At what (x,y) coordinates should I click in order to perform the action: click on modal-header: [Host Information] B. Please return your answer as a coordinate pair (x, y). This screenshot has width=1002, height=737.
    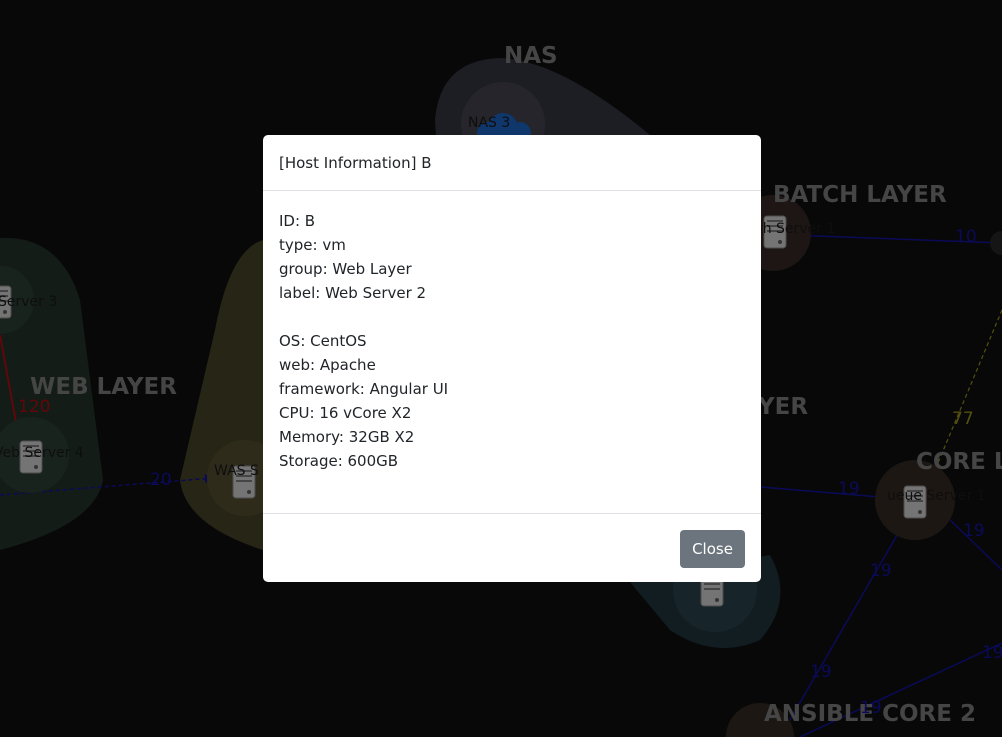
    Looking at the image, I should click on (512, 163).